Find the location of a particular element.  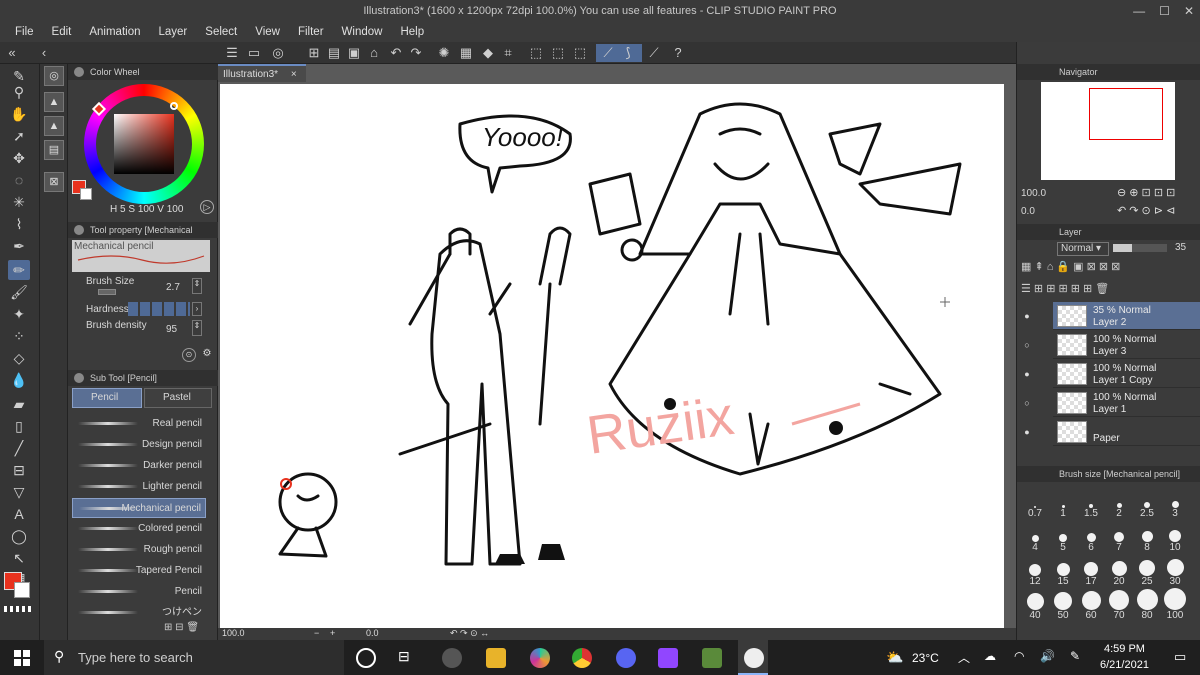

new-canvas-icon: ⊞ is located at coordinates (314, 53).